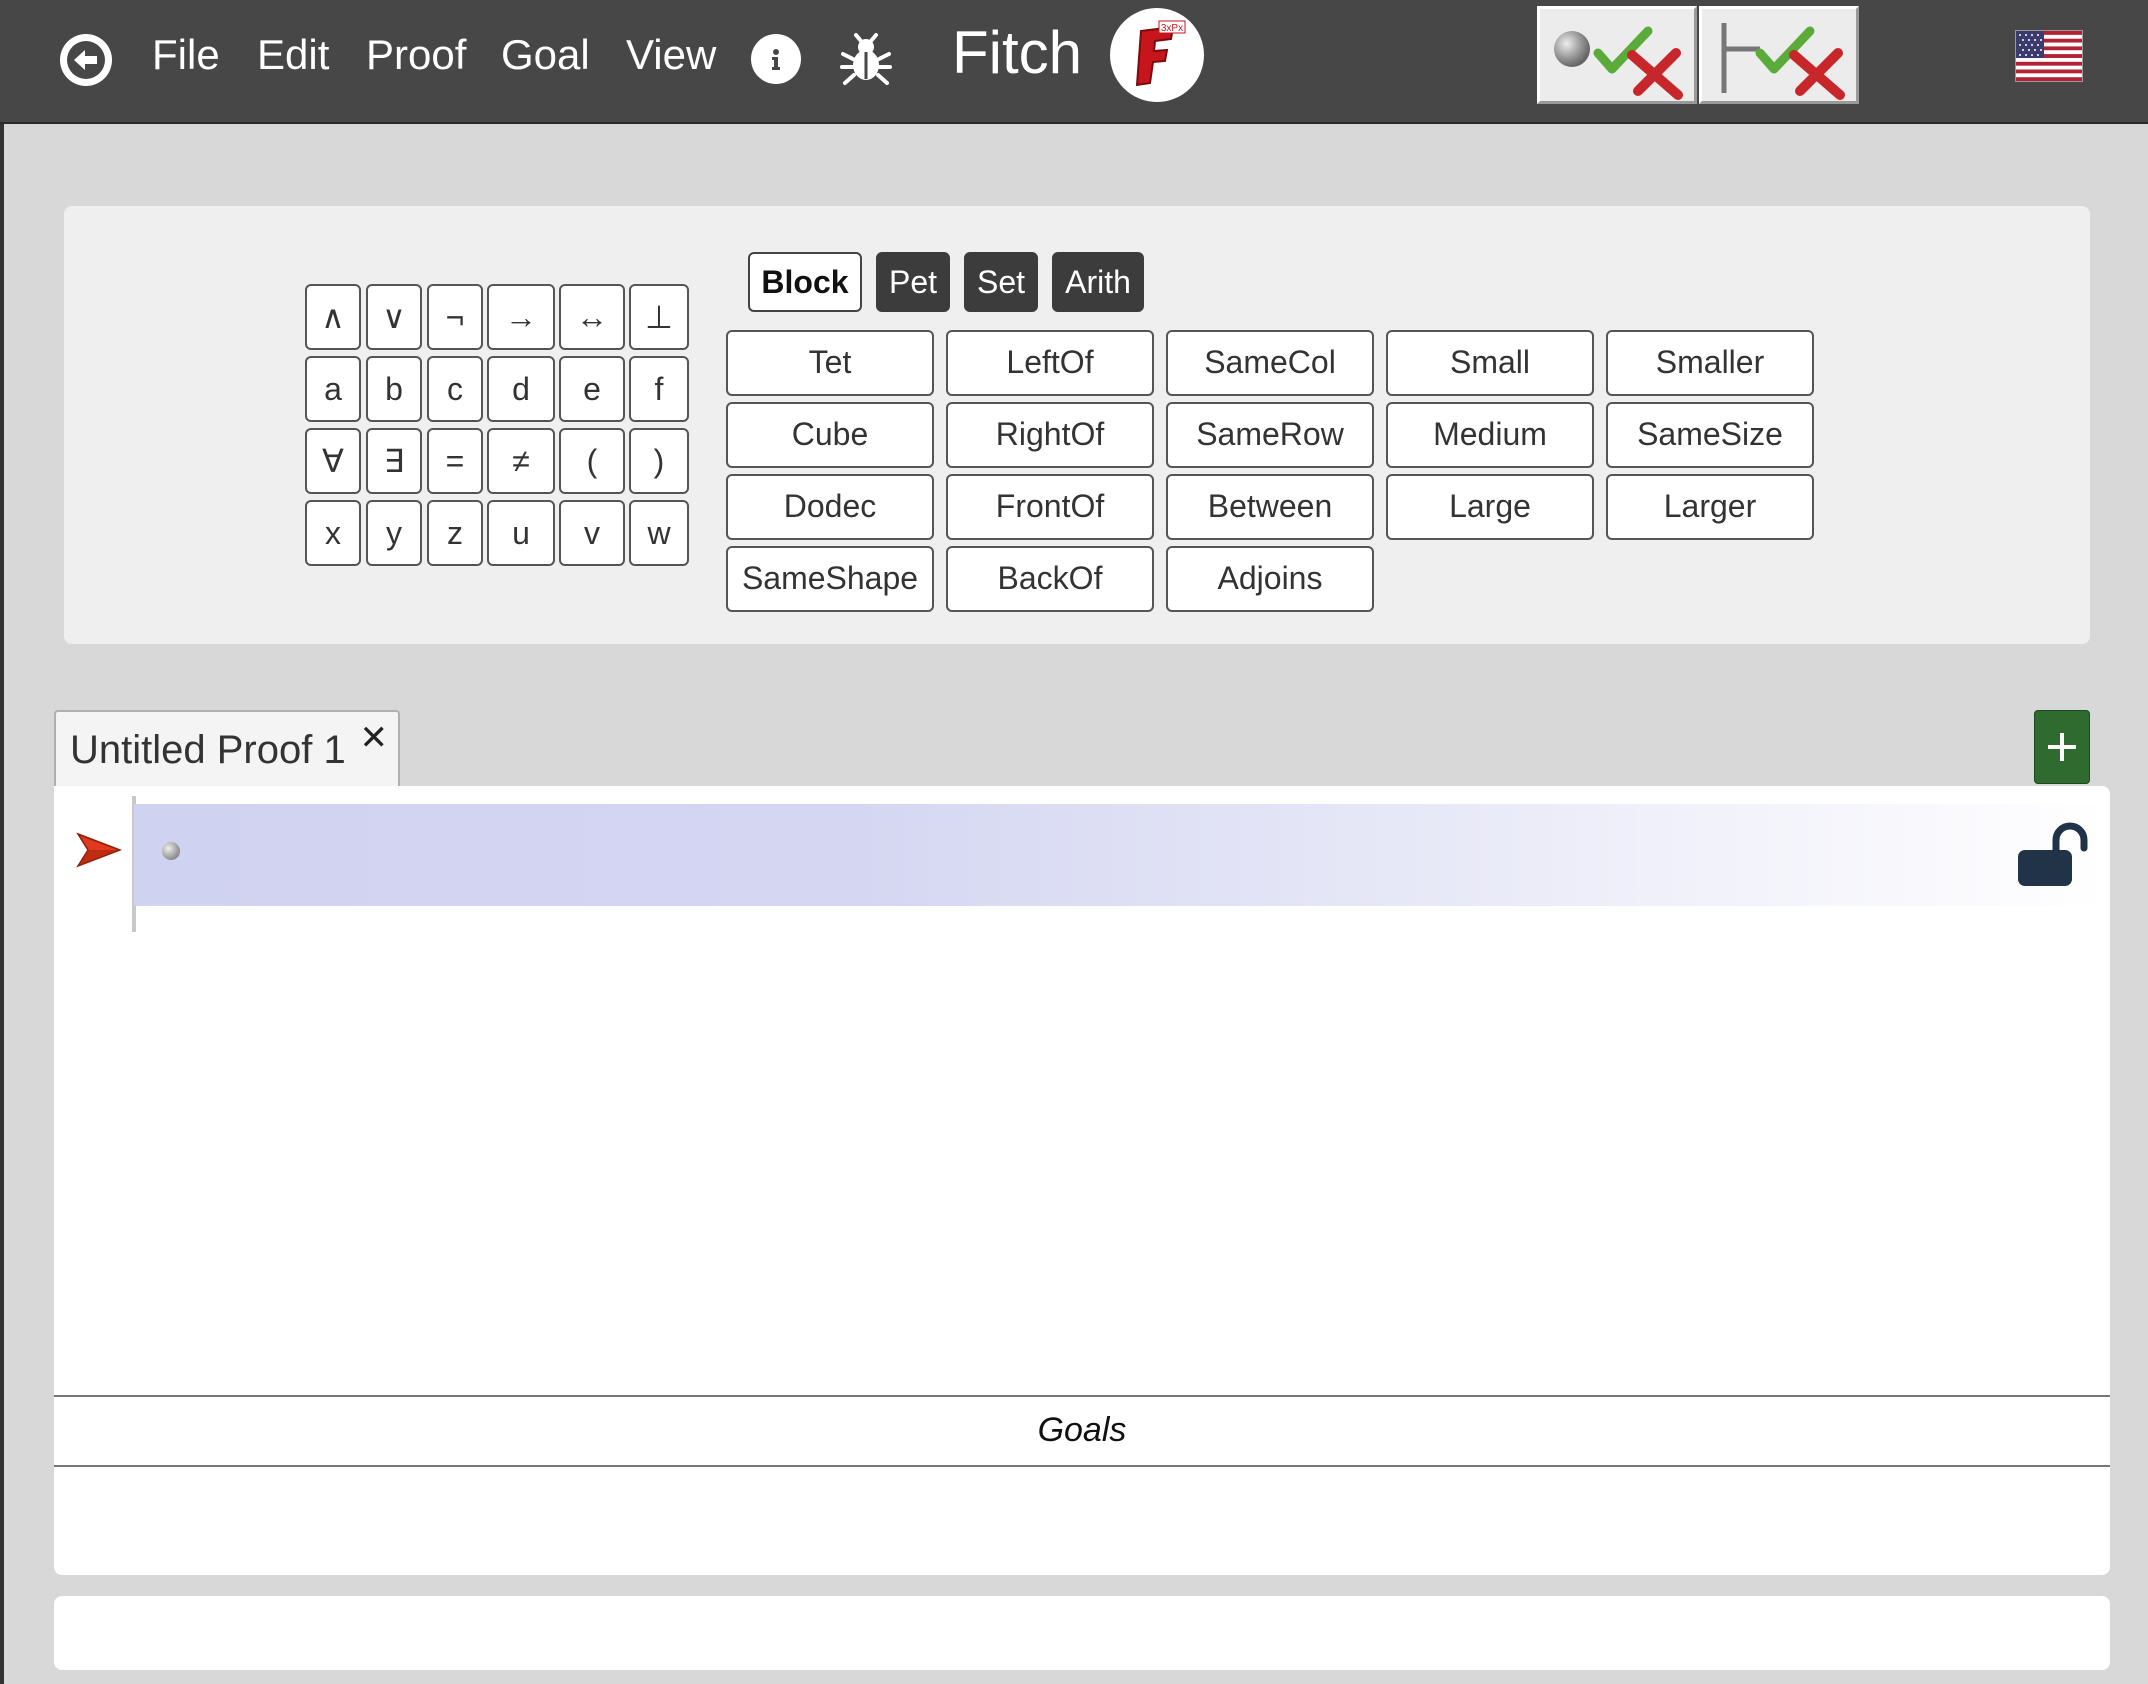 This screenshot has height=1684, width=2148. I want to click on current-line-pointer-icon, so click(99, 852).